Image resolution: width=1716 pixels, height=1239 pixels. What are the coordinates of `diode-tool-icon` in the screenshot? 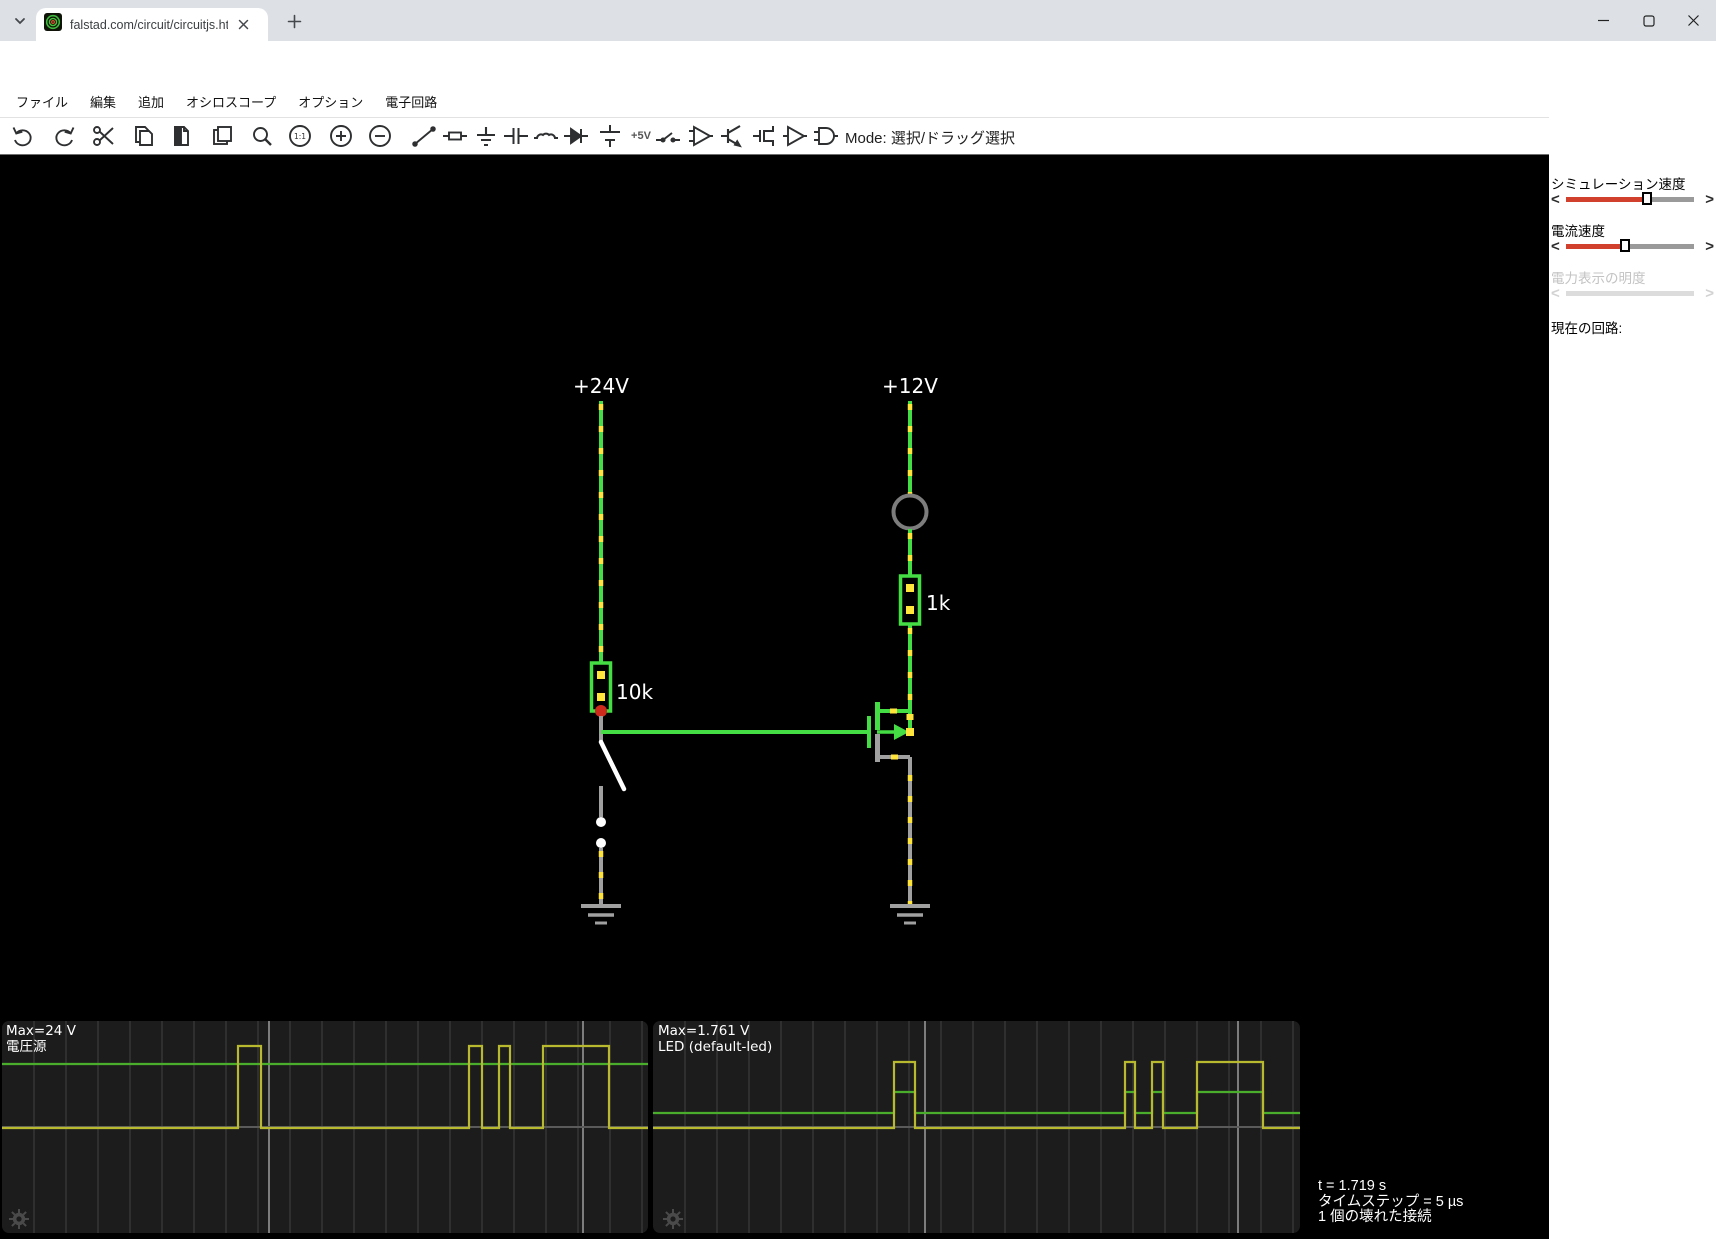 It's located at (576, 136).